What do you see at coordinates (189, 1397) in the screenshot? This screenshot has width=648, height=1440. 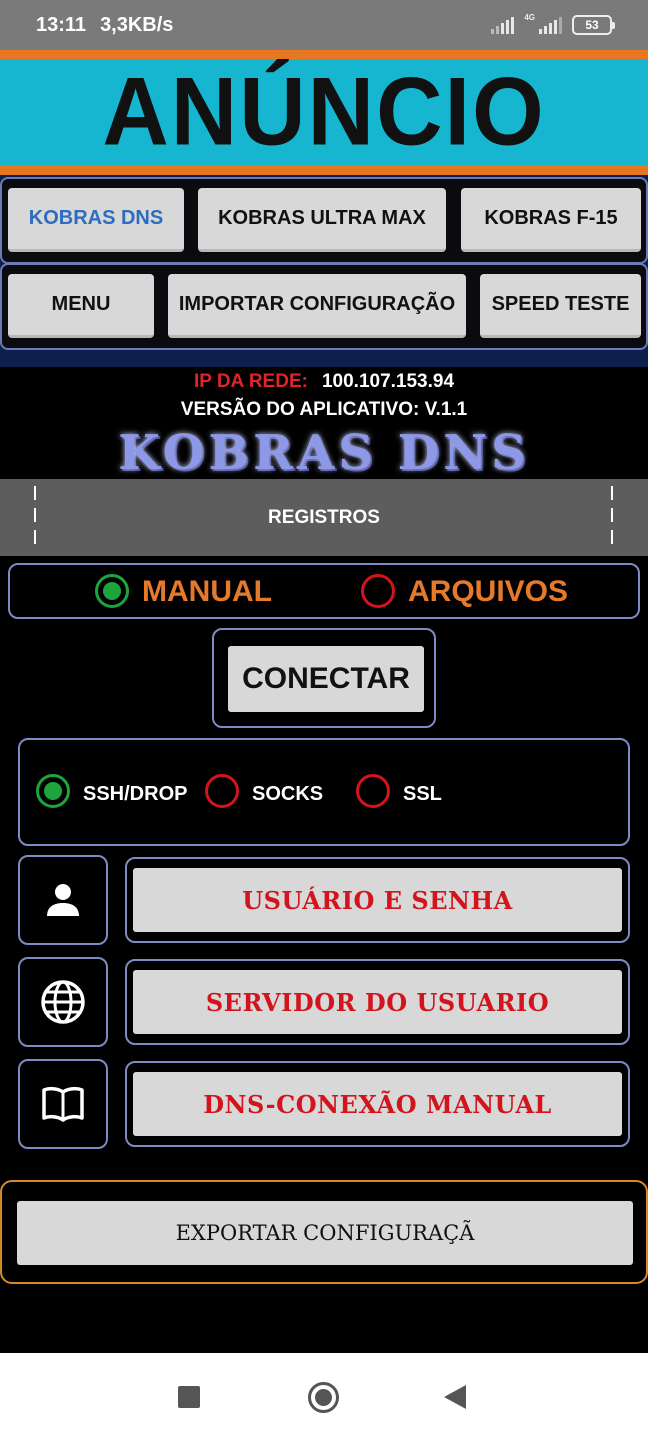 I see `recent-apps-icon` at bounding box center [189, 1397].